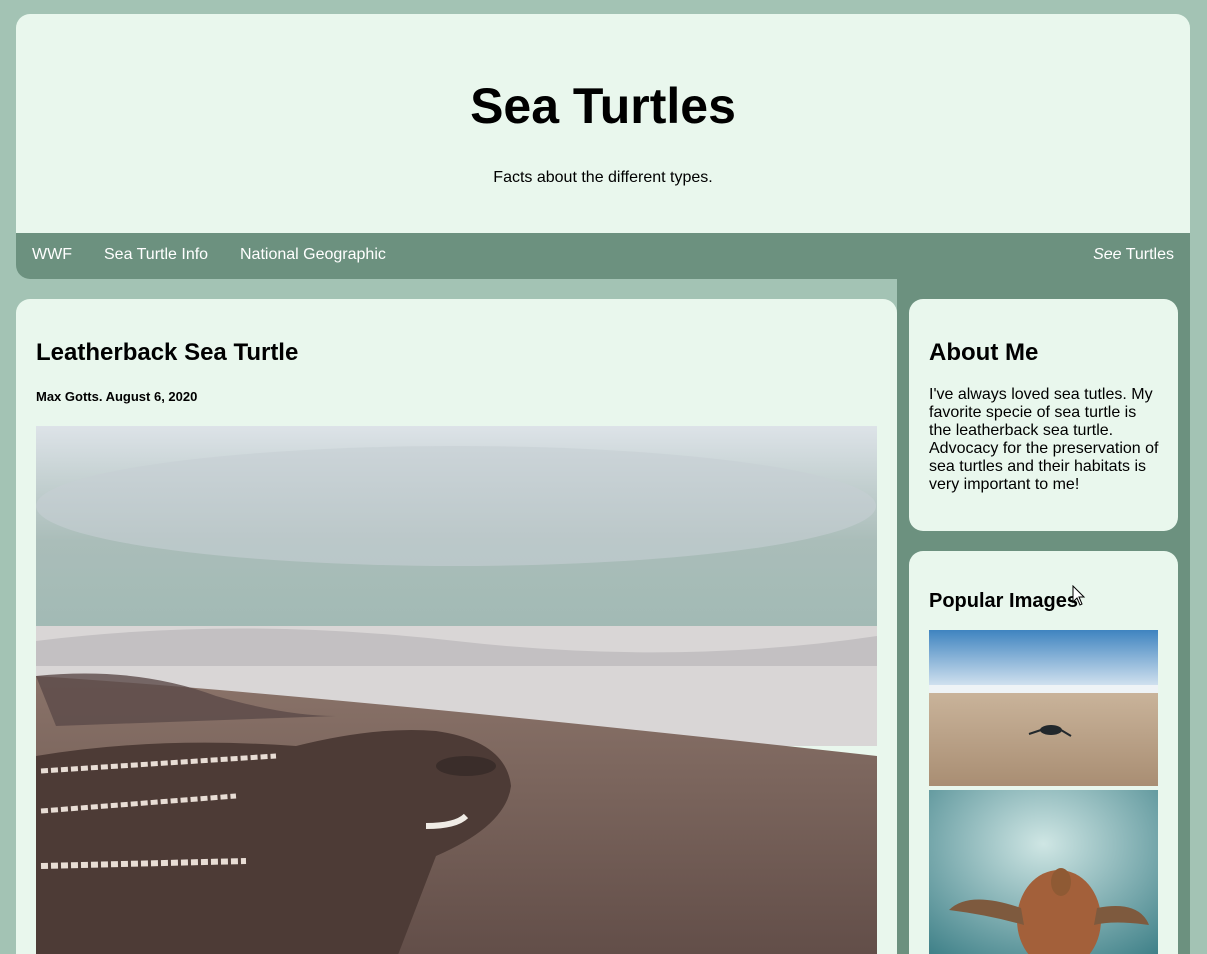  Describe the element at coordinates (1003, 601) in the screenshot. I see `popular-title: Popular Images` at that location.